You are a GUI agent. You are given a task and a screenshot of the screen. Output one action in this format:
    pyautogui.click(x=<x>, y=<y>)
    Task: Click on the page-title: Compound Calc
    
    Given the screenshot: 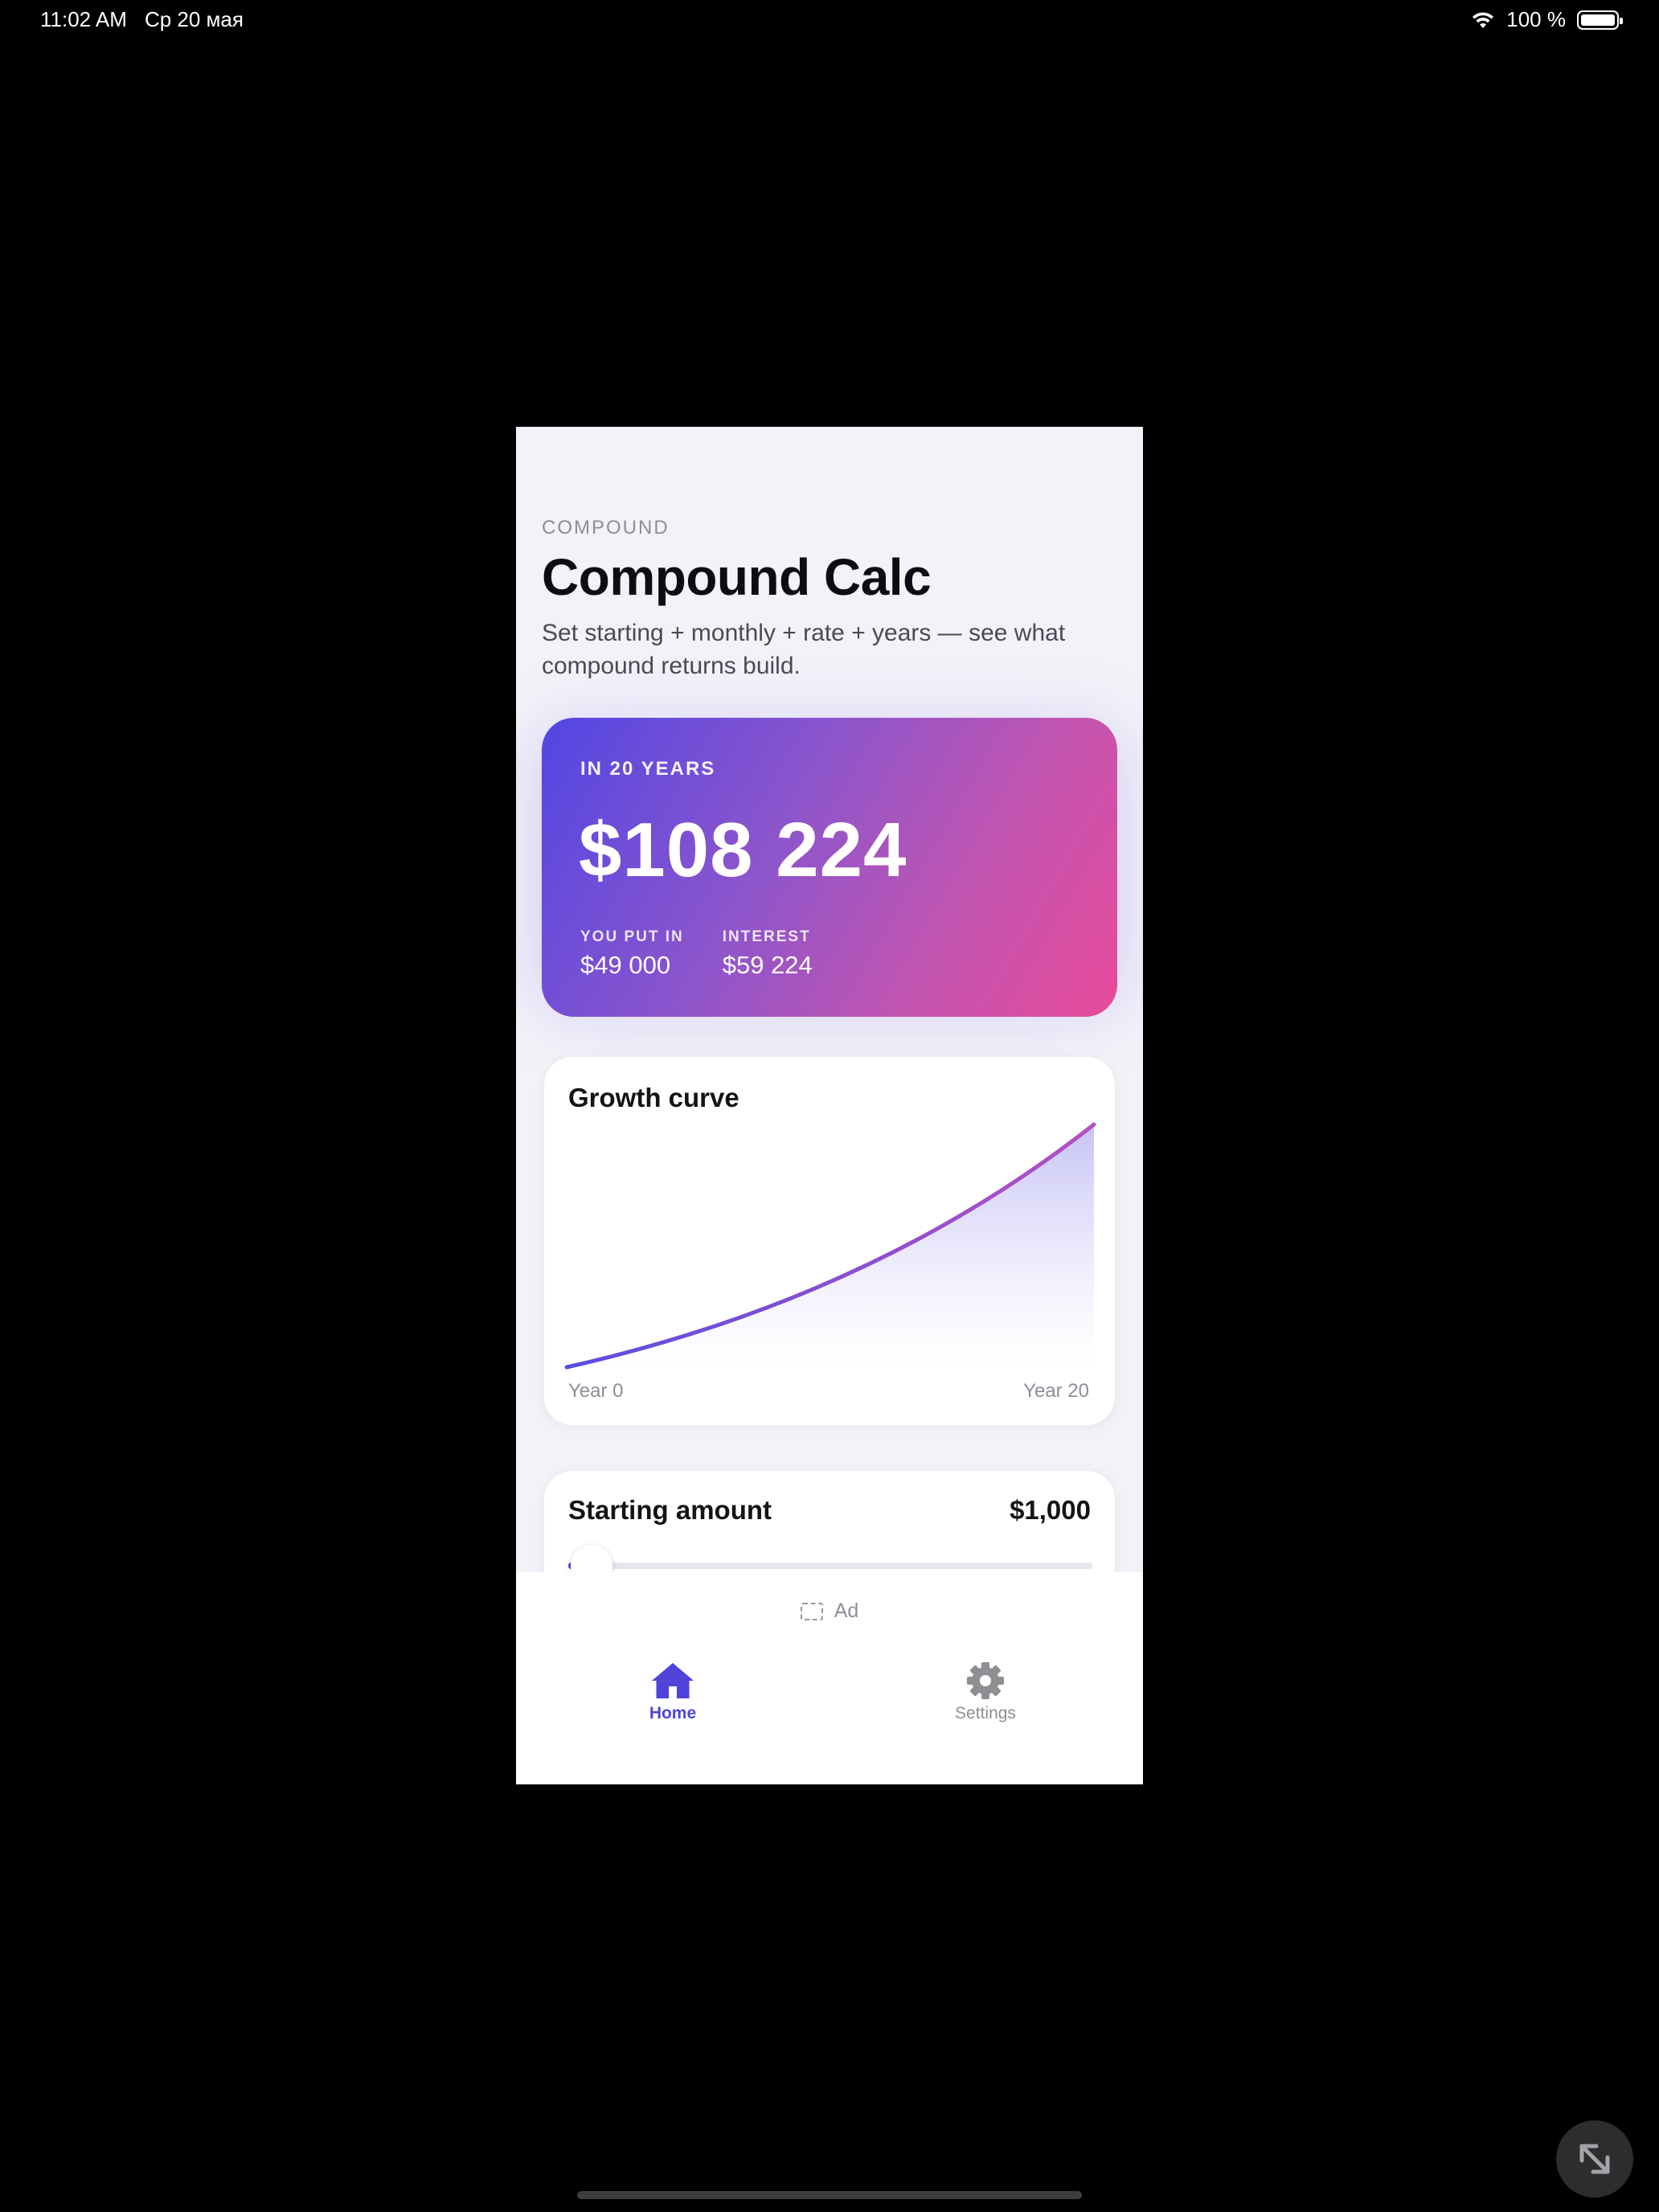 What is the action you would take?
    pyautogui.click(x=737, y=577)
    